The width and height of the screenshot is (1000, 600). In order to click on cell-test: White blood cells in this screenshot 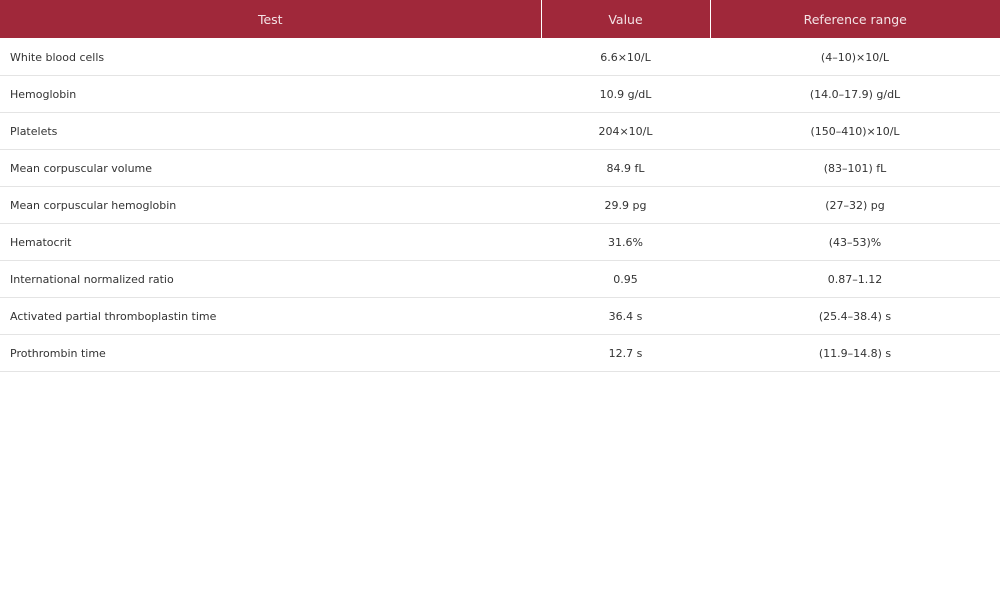, I will do `click(270, 57)`.